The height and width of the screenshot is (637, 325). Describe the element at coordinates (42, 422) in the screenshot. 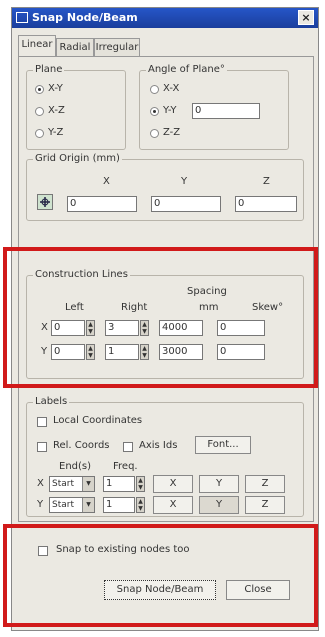

I see `local-coords-checkbox` at that location.